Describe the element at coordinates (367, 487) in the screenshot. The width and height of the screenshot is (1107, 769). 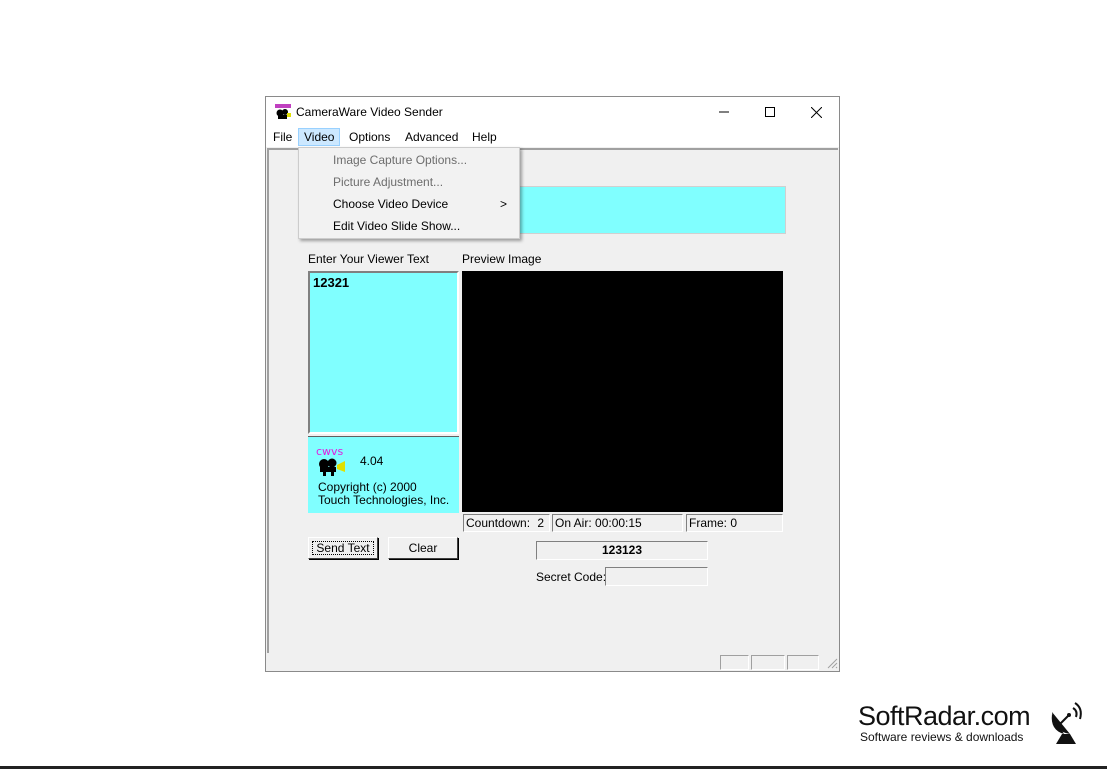
I see `copyright-text: Copyright (c) 2000` at that location.